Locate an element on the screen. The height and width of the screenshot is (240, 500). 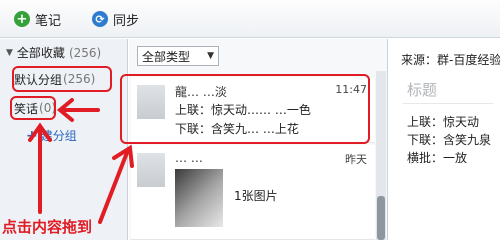
type-filter-select: 全部类型 ▼ is located at coordinates (178, 56).